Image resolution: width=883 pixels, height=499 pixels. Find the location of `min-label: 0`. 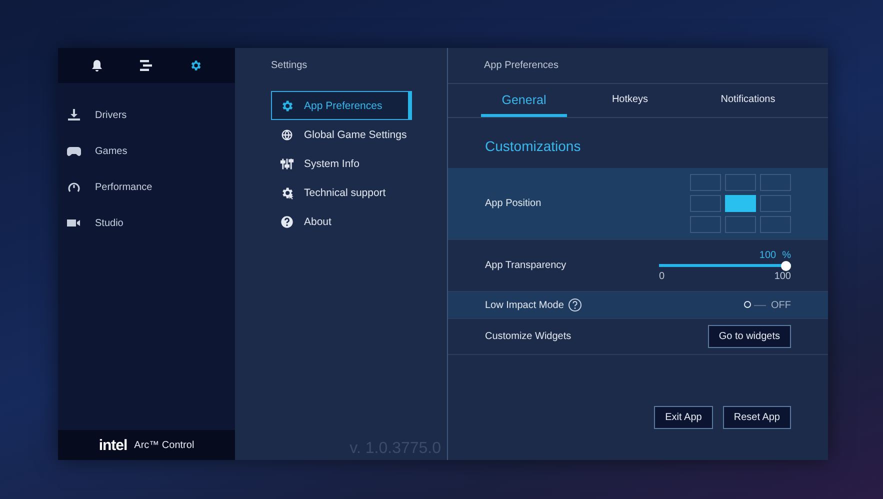

min-label: 0 is located at coordinates (662, 276).